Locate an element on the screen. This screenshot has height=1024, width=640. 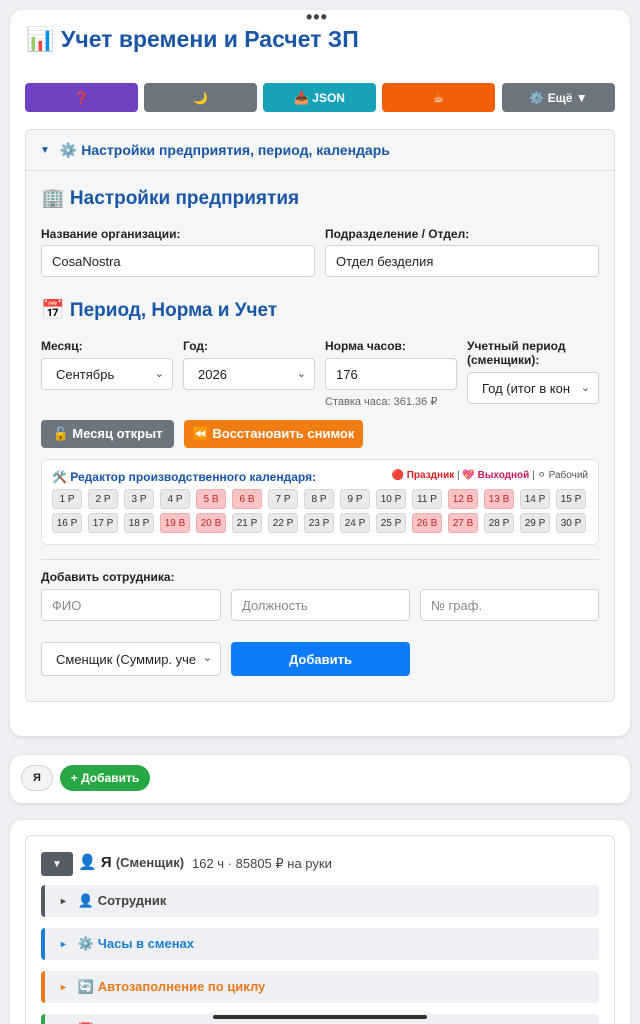
add-employee-label: Добавить сотрудника: is located at coordinates (108, 577).